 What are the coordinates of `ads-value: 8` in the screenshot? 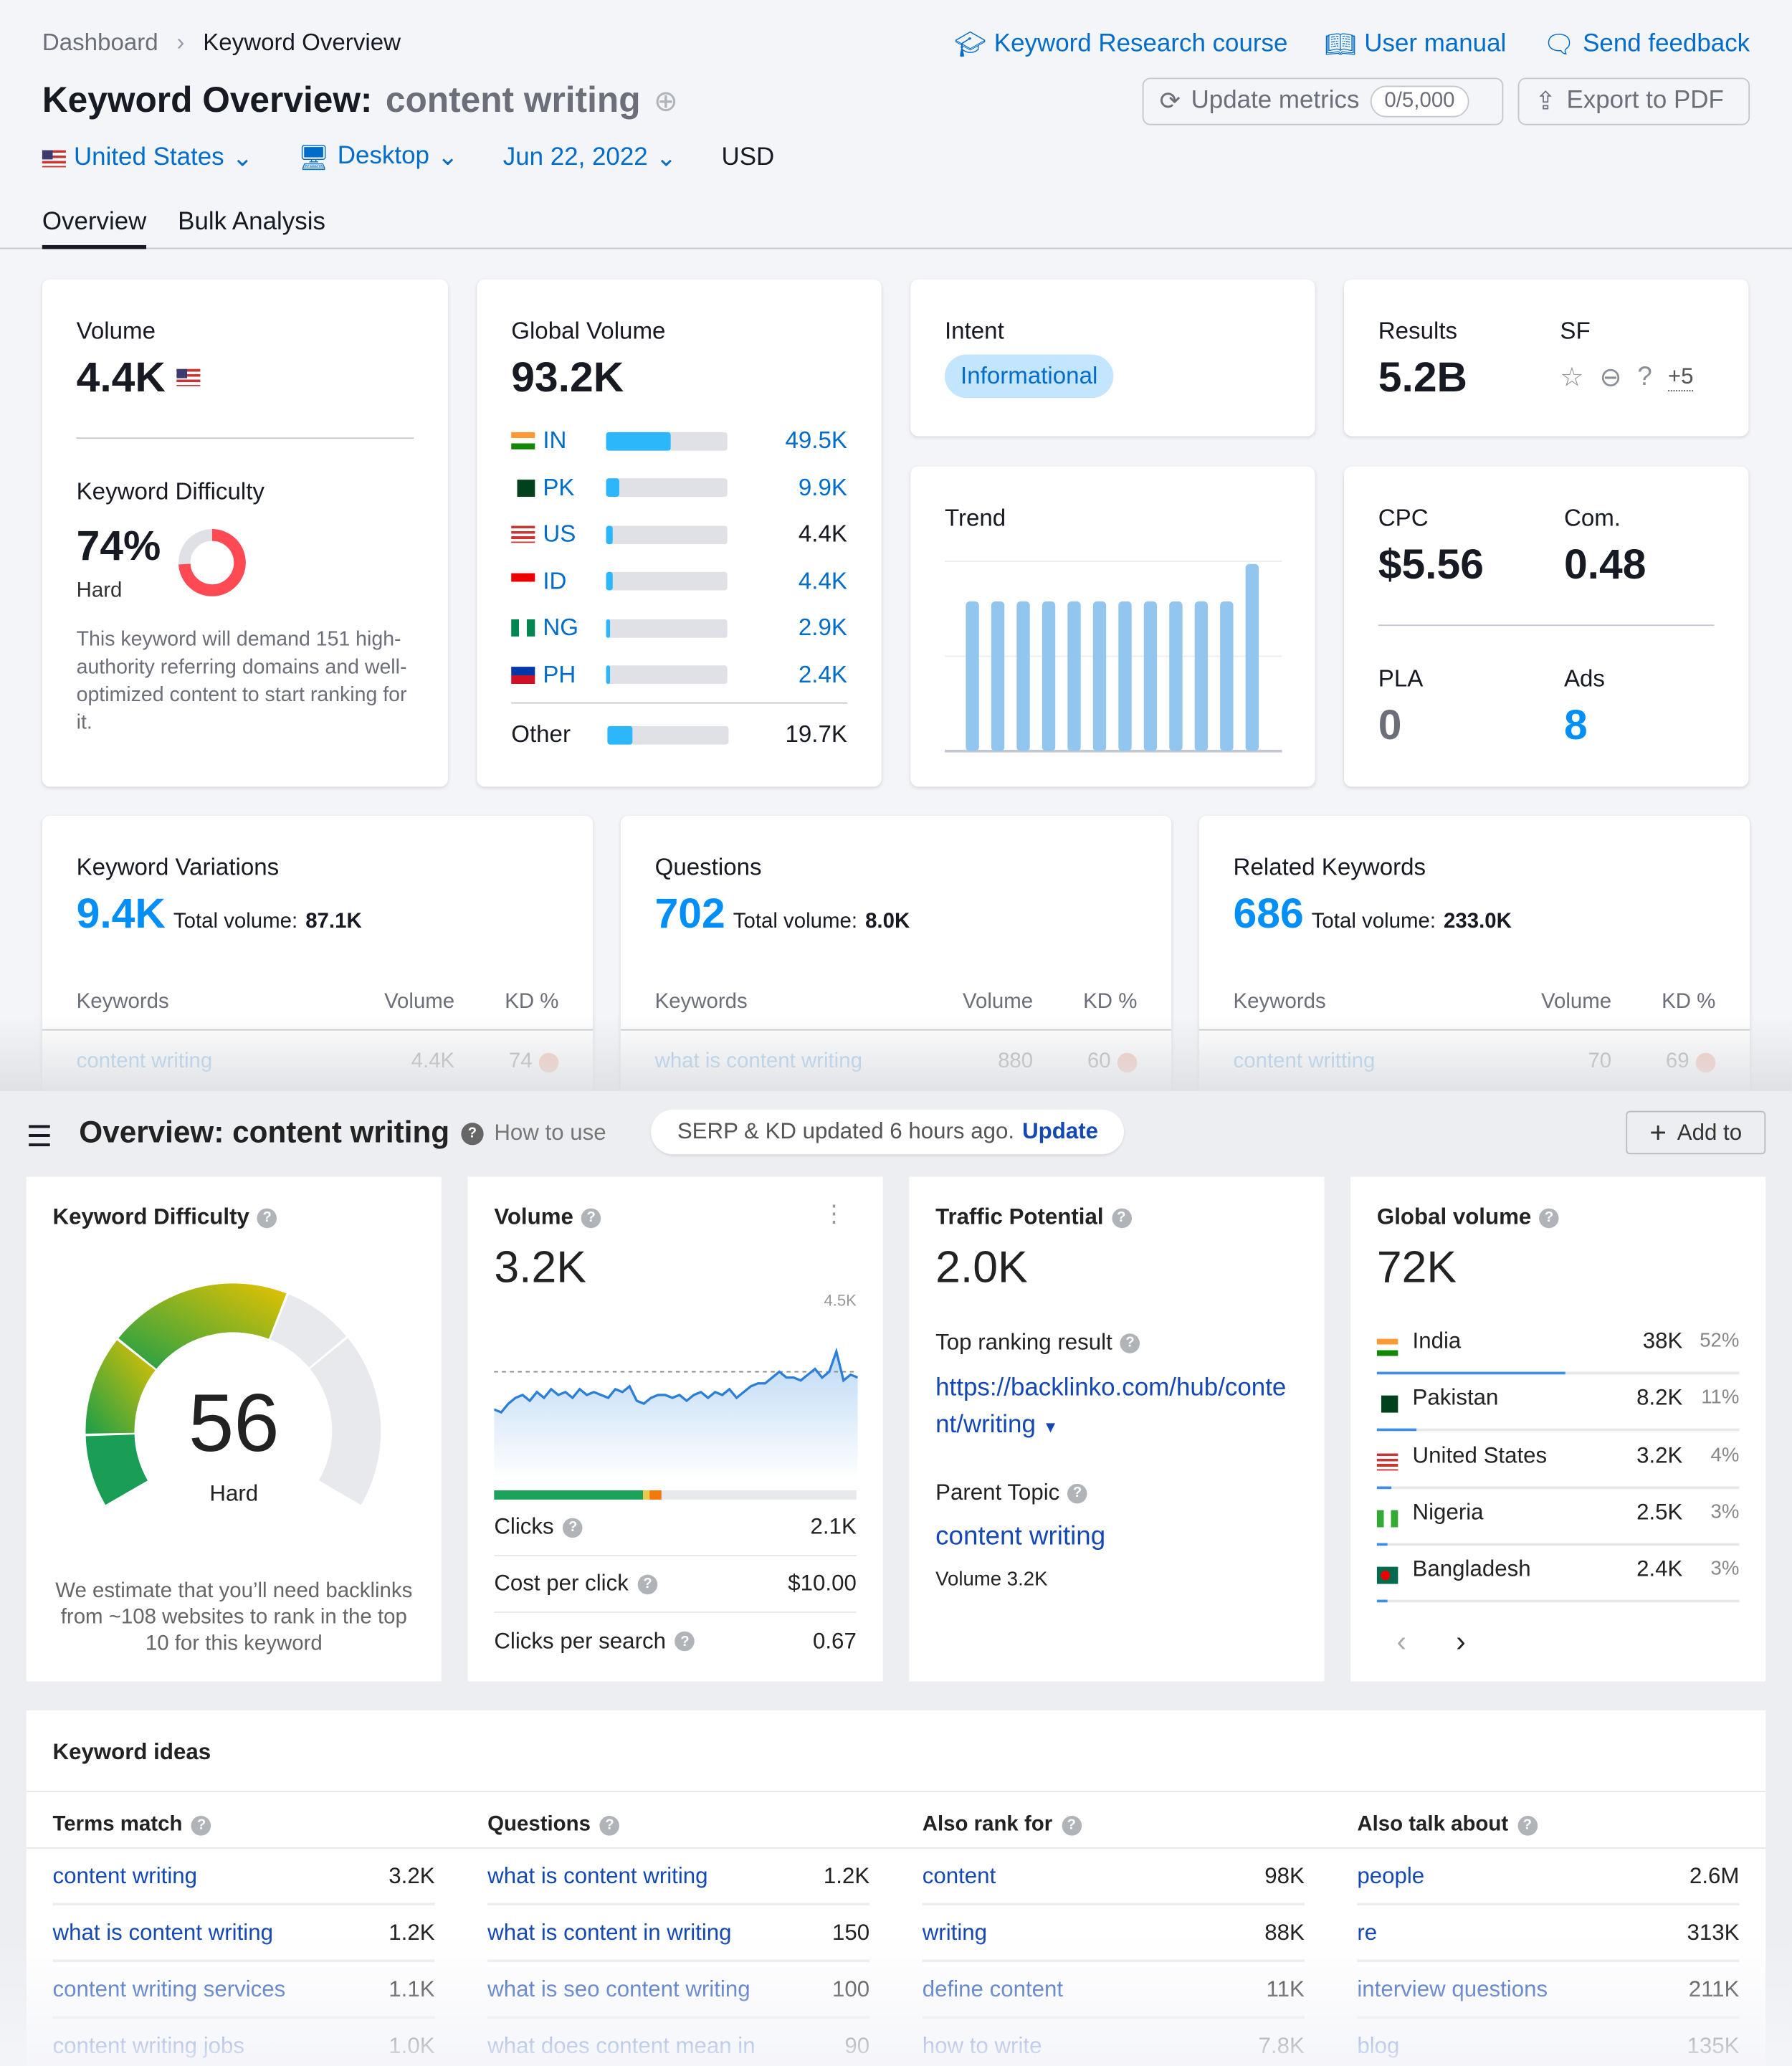 It's located at (1576, 725).